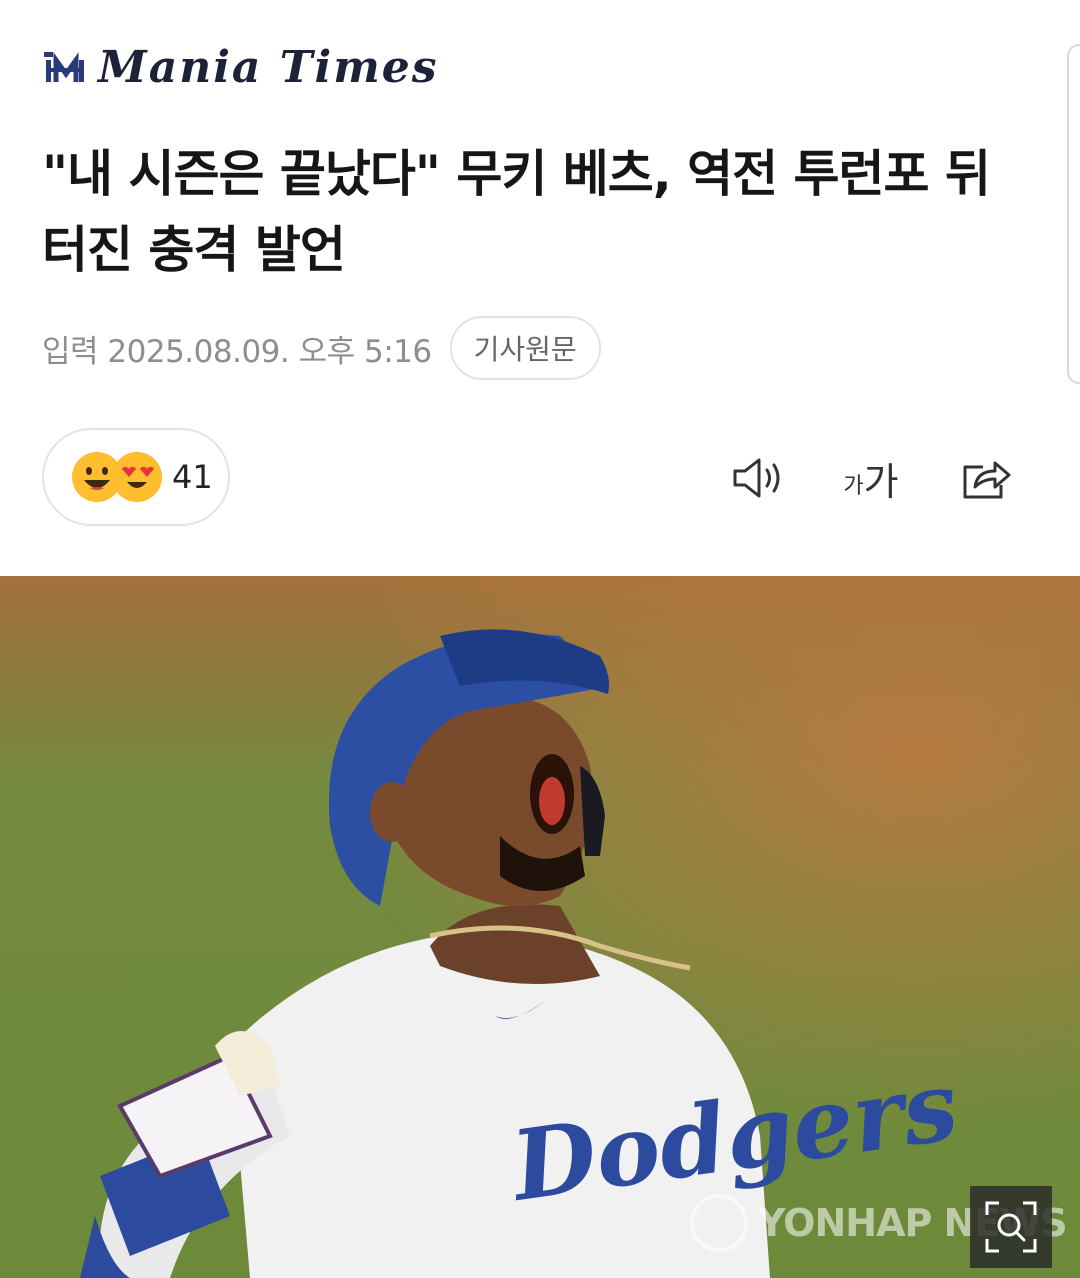  I want to click on share-button, so click(987, 478).